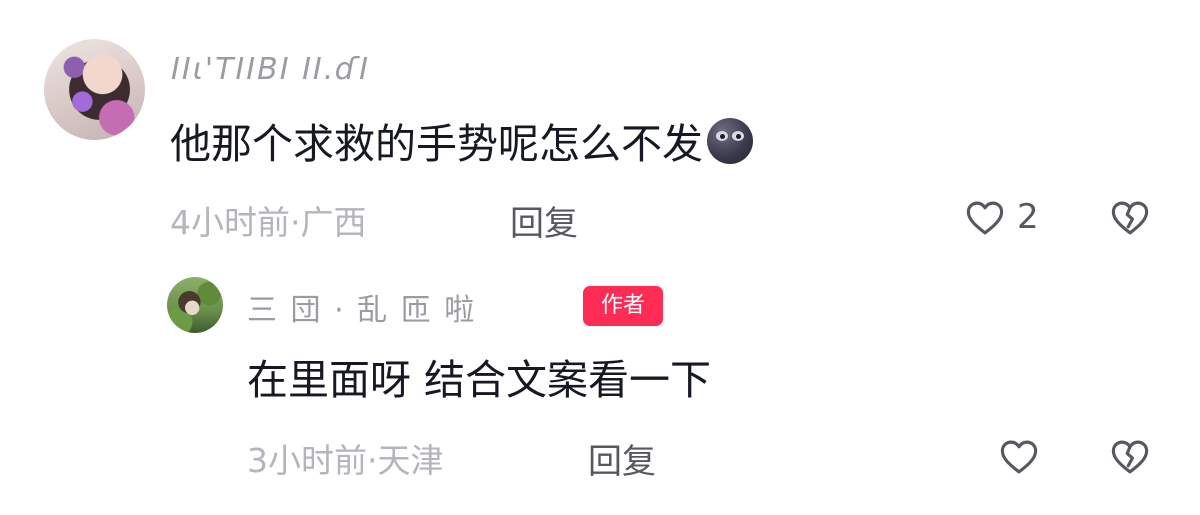 The image size is (1200, 515). What do you see at coordinates (479, 380) in the screenshot?
I see `reply-text: 在里面呀 结合文案看一下` at bounding box center [479, 380].